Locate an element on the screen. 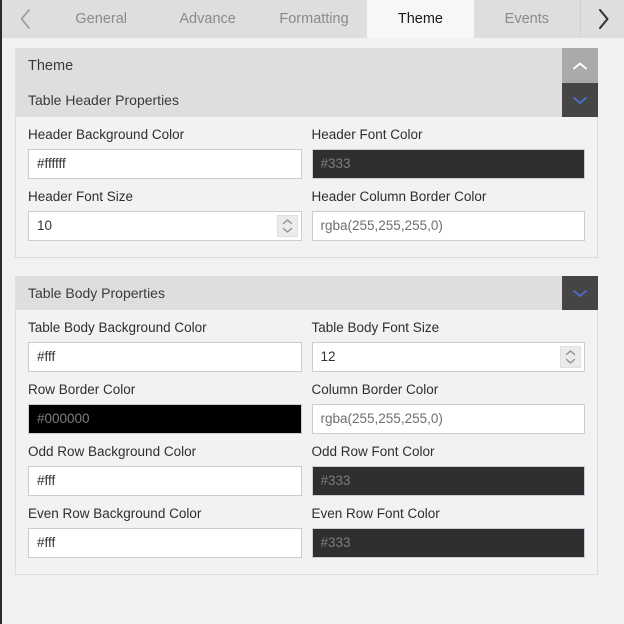 The width and height of the screenshot is (624, 624). field-label: Header Font Color is located at coordinates (367, 134).